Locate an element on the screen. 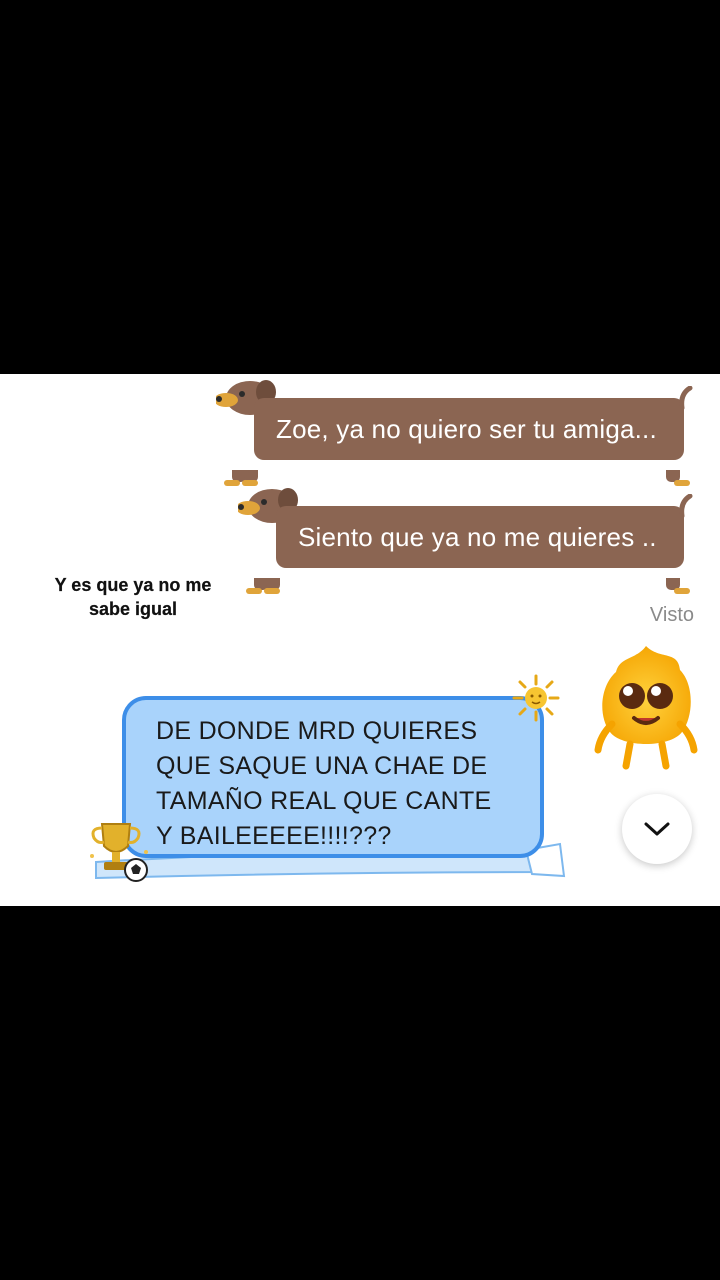 The width and height of the screenshot is (720, 1280). argentina-sun-icon is located at coordinates (536, 698).